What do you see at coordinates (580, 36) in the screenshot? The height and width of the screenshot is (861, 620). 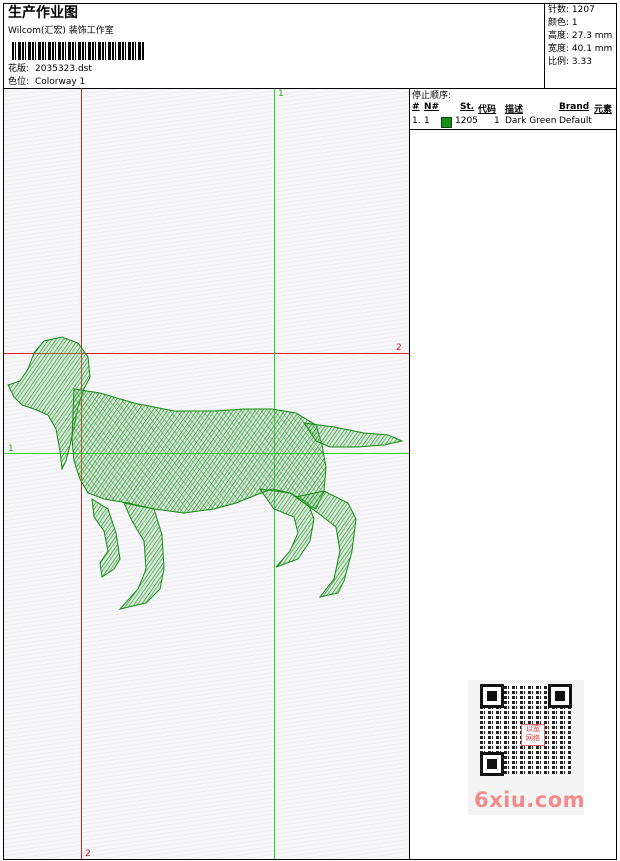 I see `design-height: 高度: 27.3 mm` at bounding box center [580, 36].